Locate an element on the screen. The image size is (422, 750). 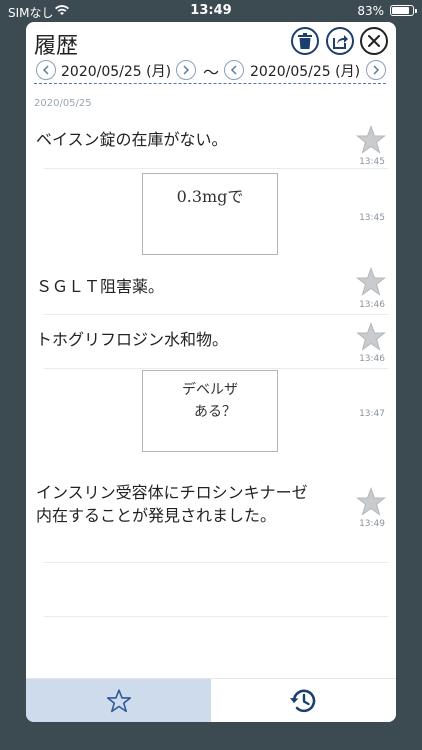
list-item: 0.3mgで 13:45 is located at coordinates (211, 216).